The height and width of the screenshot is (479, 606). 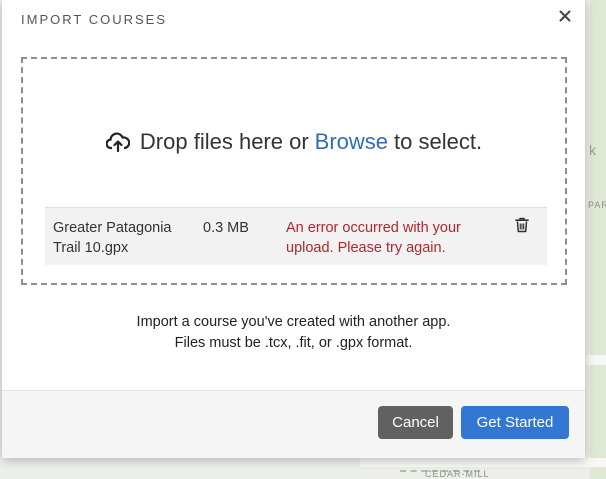 What do you see at coordinates (94, 19) in the screenshot?
I see `modal-title: IMPORT COURSES` at bounding box center [94, 19].